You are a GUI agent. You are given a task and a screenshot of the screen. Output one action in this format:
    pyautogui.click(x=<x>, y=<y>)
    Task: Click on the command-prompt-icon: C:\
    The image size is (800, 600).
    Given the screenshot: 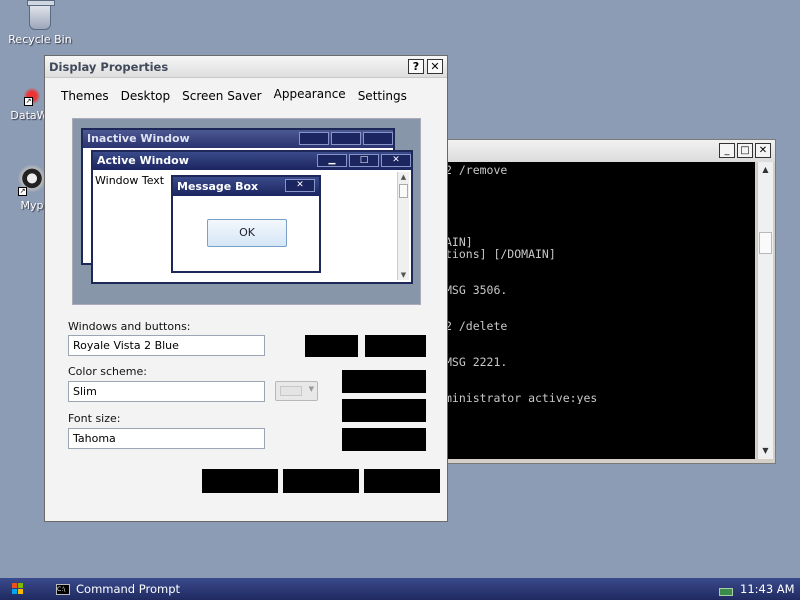 What is the action you would take?
    pyautogui.click(x=63, y=589)
    